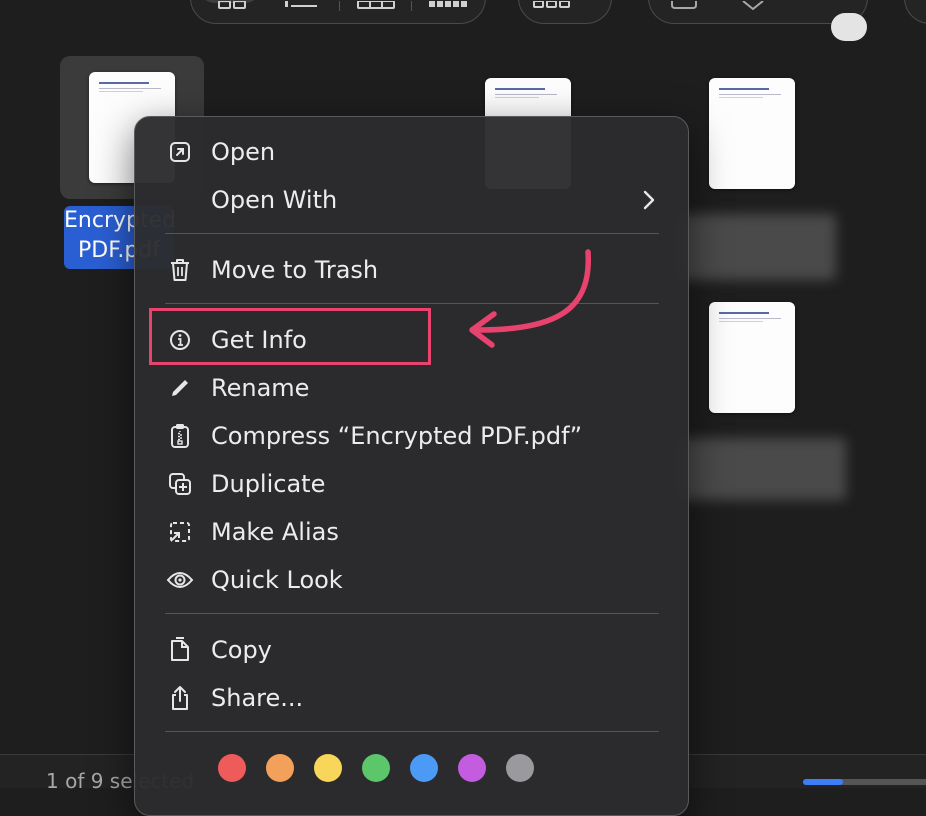  I want to click on menu-item-label: Duplicate, so click(268, 484).